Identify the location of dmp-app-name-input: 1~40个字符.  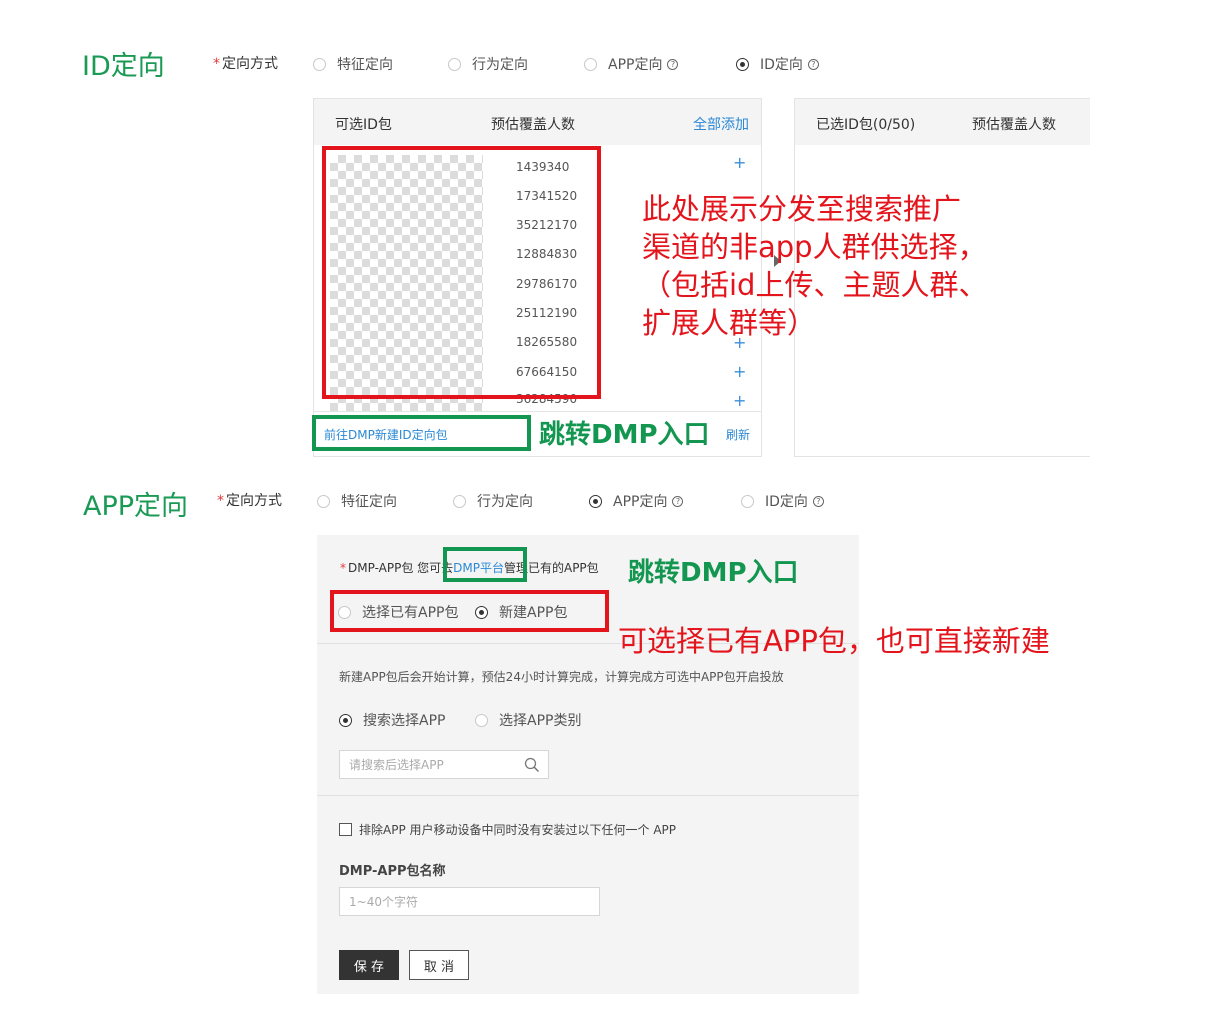
(469, 901).